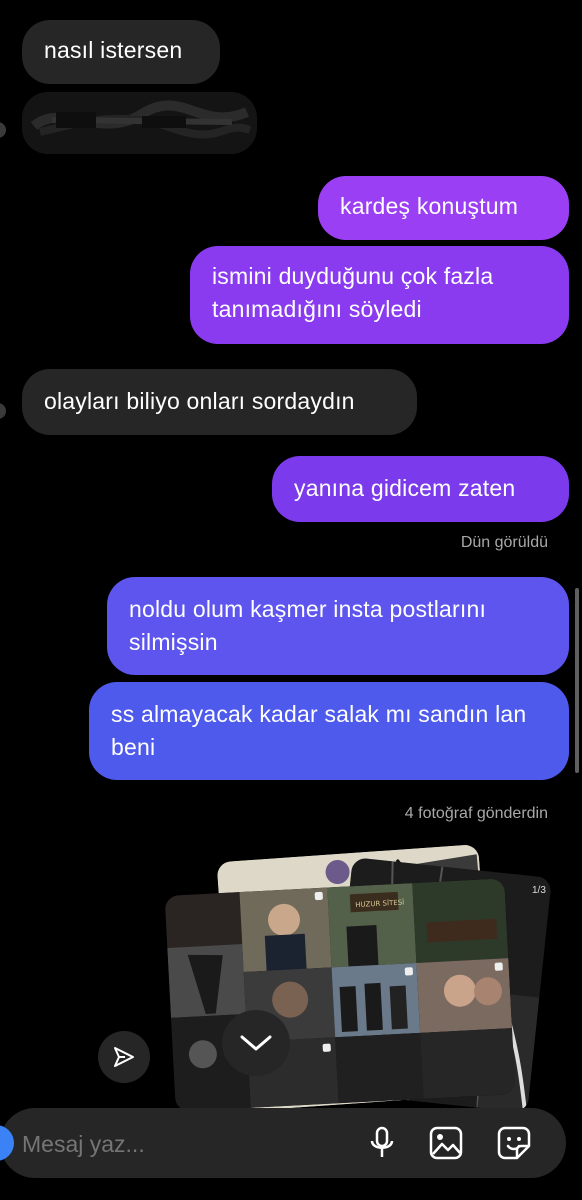 The image size is (582, 1200). I want to click on incoming-message: nasıl istersen, so click(121, 52).